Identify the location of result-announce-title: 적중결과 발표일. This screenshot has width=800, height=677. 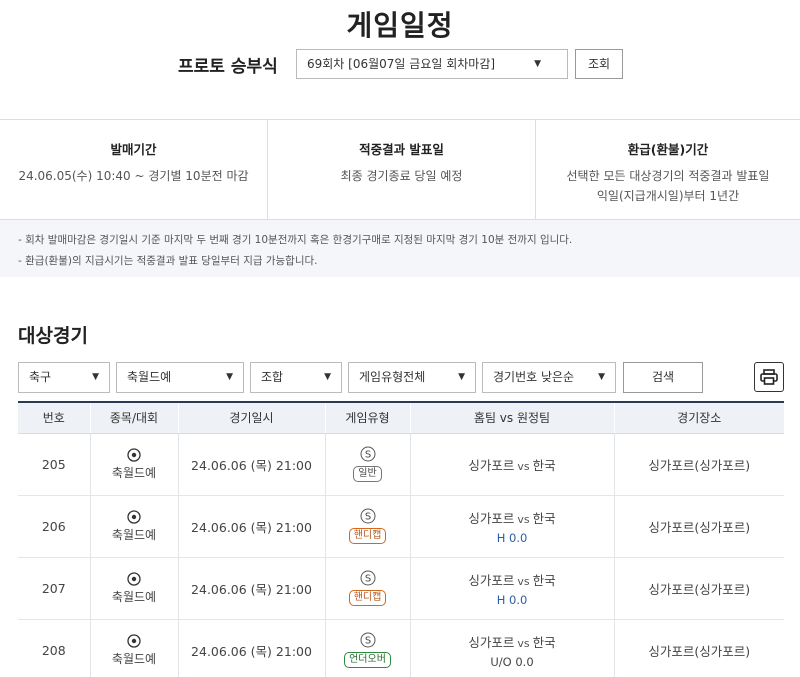
(401, 149).